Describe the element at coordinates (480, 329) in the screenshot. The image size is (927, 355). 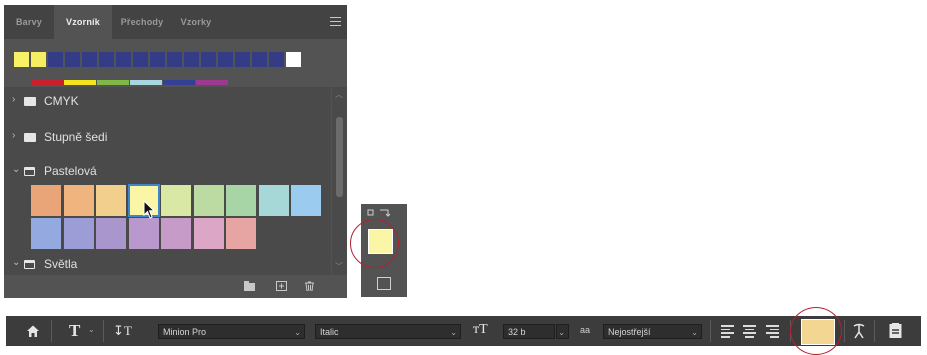
I see `font-size-icon: ᴛT` at that location.